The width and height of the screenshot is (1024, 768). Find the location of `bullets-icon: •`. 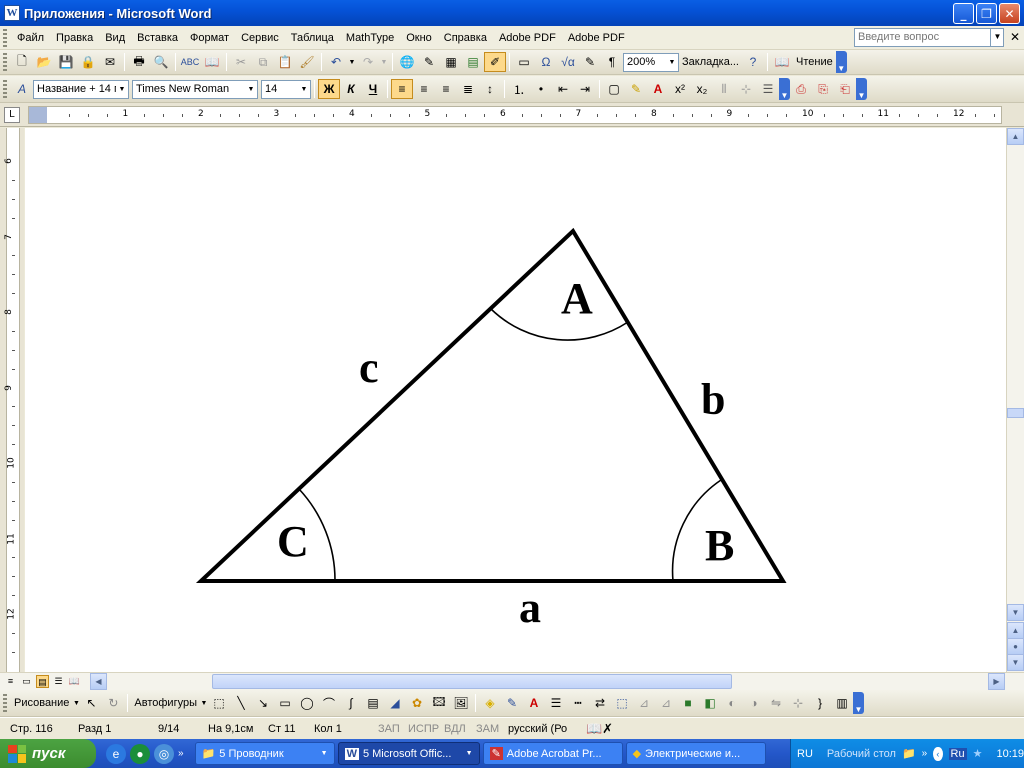

bullets-icon: • is located at coordinates (541, 89).